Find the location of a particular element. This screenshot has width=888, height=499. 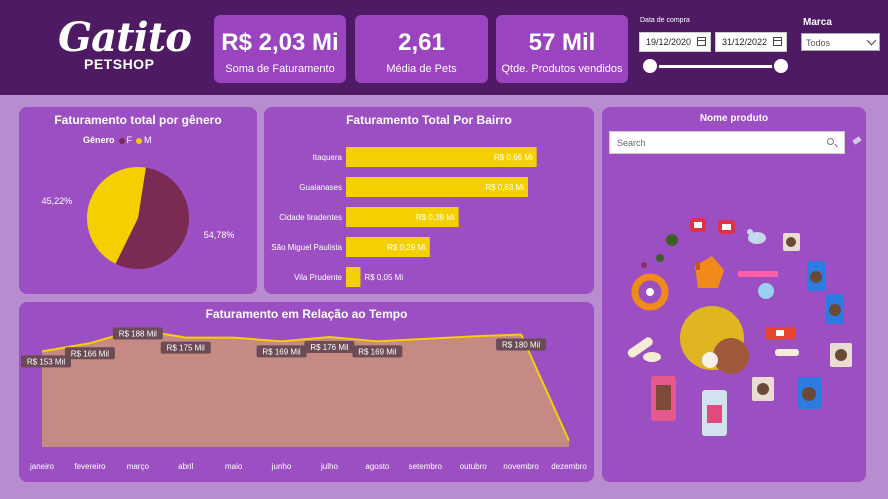

date-start-value: 19/12/2020 is located at coordinates (669, 42).